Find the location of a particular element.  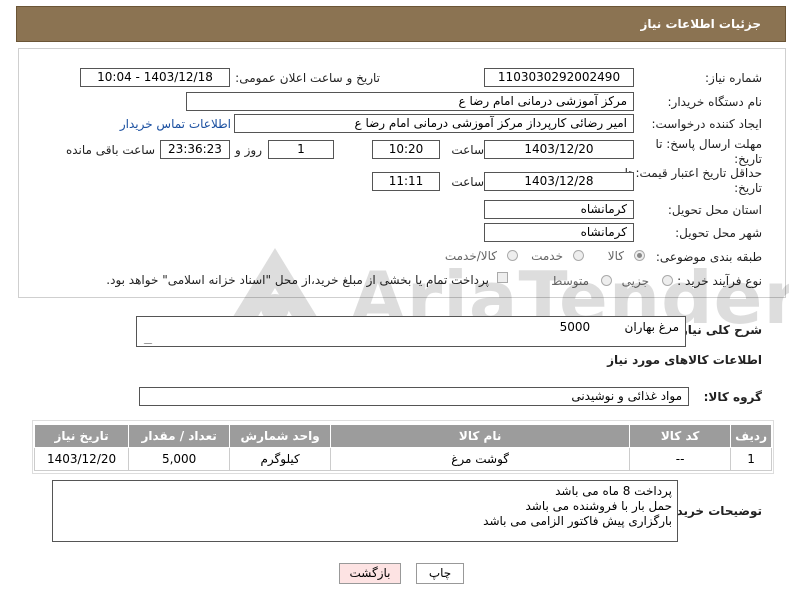

process-radio-medium is located at coordinates (606, 280).